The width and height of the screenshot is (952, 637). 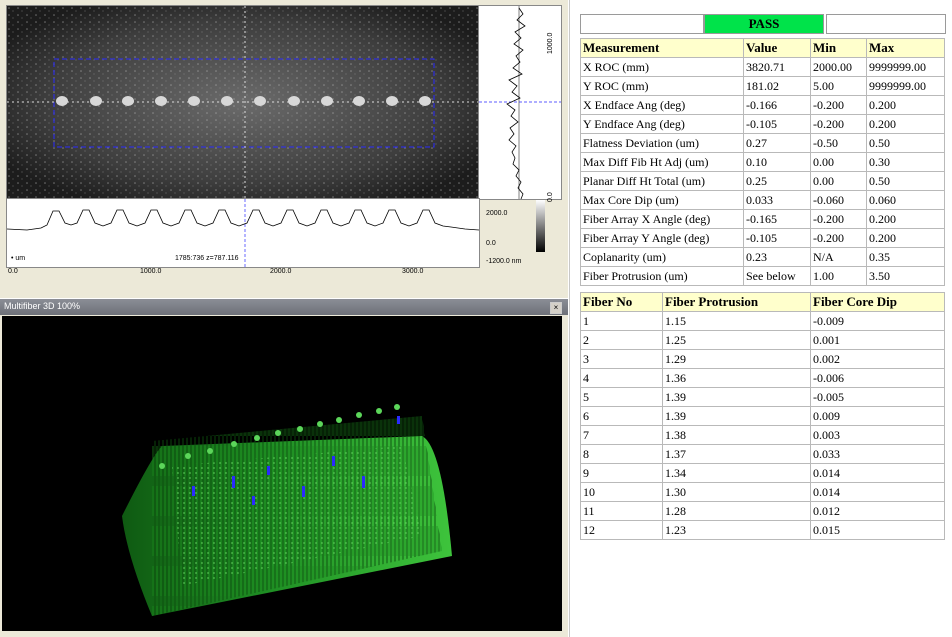 What do you see at coordinates (905, 181) in the screenshot?
I see `table-cell: 0.50` at bounding box center [905, 181].